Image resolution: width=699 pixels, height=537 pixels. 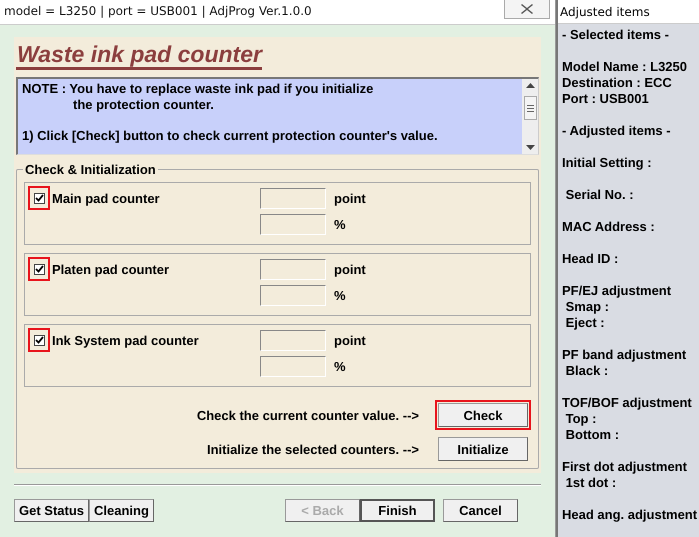 I want to click on dialog-button: Get Status, so click(x=52, y=510).